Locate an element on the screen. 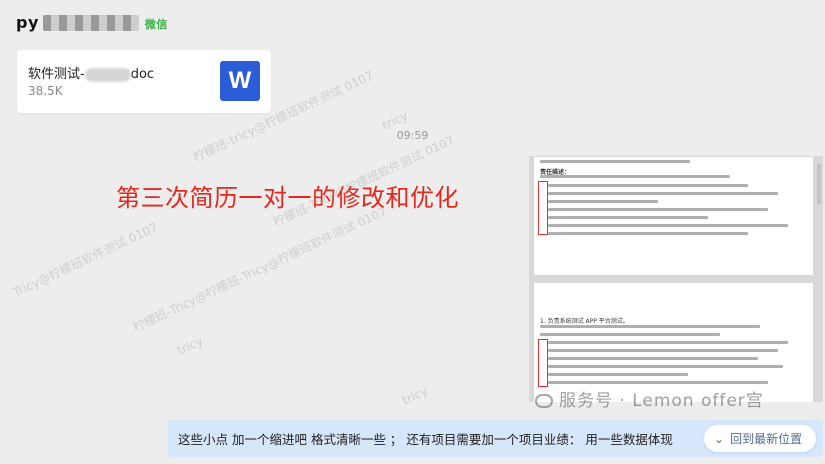  file-name-prefix: 软件测试- is located at coordinates (56, 74).